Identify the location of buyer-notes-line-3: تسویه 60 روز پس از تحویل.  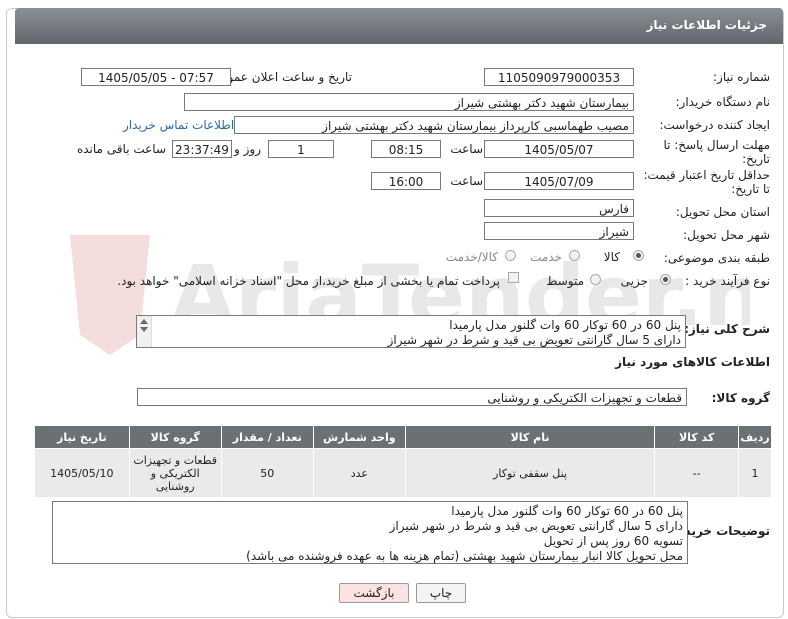
(613, 541).